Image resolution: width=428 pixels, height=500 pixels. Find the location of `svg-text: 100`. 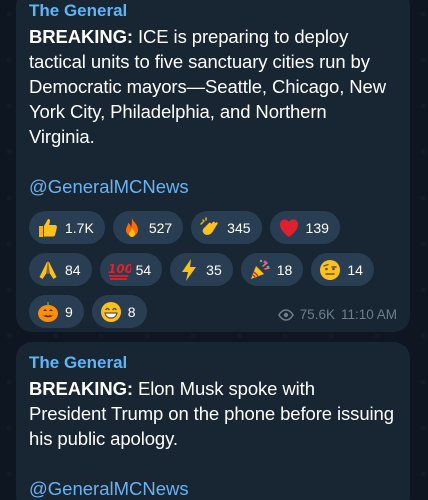

svg-text: 100 is located at coordinates (119, 269).